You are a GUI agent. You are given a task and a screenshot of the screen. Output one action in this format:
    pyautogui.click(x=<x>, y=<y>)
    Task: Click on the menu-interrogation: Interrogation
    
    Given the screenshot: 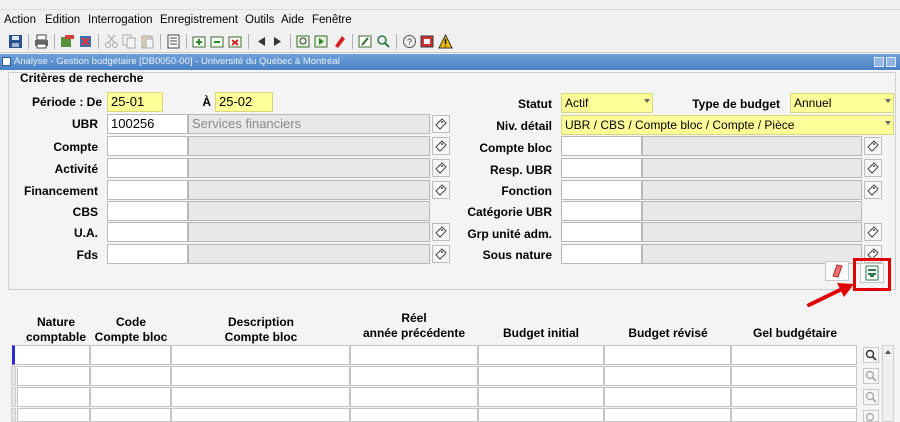 What is the action you would take?
    pyautogui.click(x=120, y=20)
    